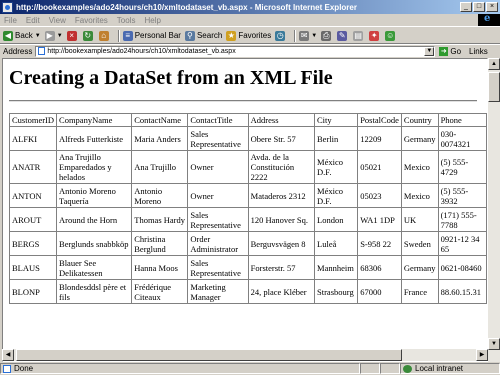 Image resolution: width=500 pixels, height=375 pixels. What do you see at coordinates (466, 7) in the screenshot?
I see `minimize-button: _` at bounding box center [466, 7].